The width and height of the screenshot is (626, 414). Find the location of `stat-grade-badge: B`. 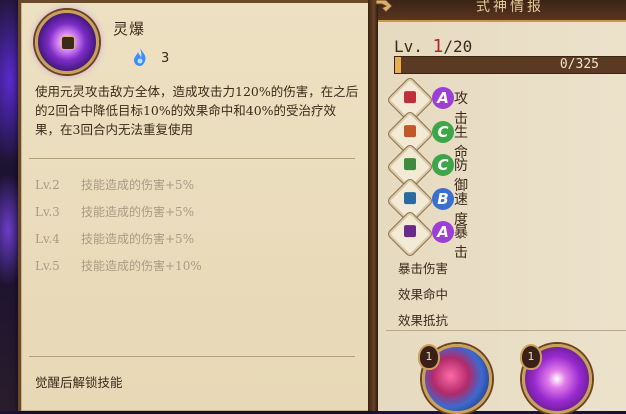

stat-grade-badge: B is located at coordinates (443, 199).